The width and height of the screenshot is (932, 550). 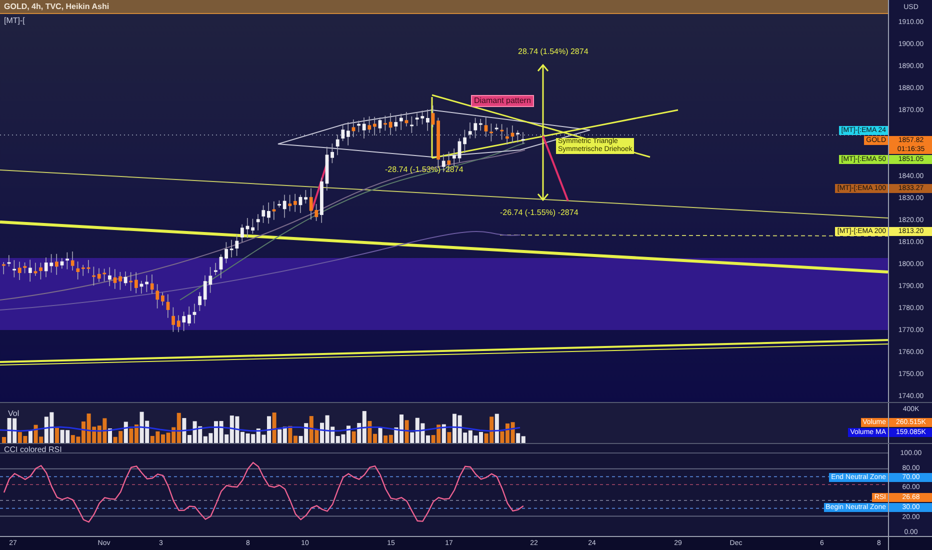 I want to click on pane-title: CCI colored RSI, so click(x=33, y=450).